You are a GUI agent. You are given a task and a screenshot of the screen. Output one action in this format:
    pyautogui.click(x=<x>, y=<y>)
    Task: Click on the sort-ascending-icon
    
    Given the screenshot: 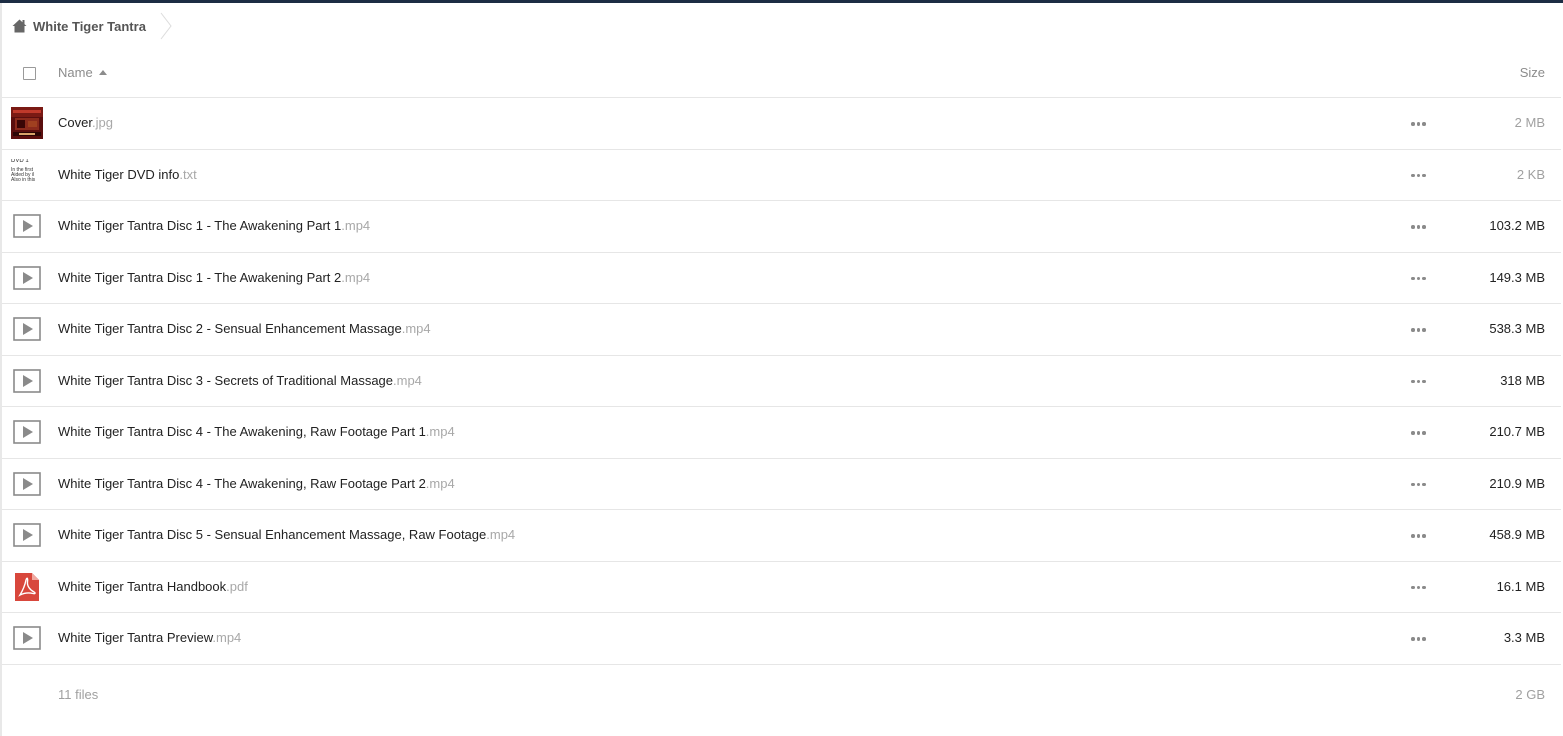 What is the action you would take?
    pyautogui.click(x=102, y=72)
    